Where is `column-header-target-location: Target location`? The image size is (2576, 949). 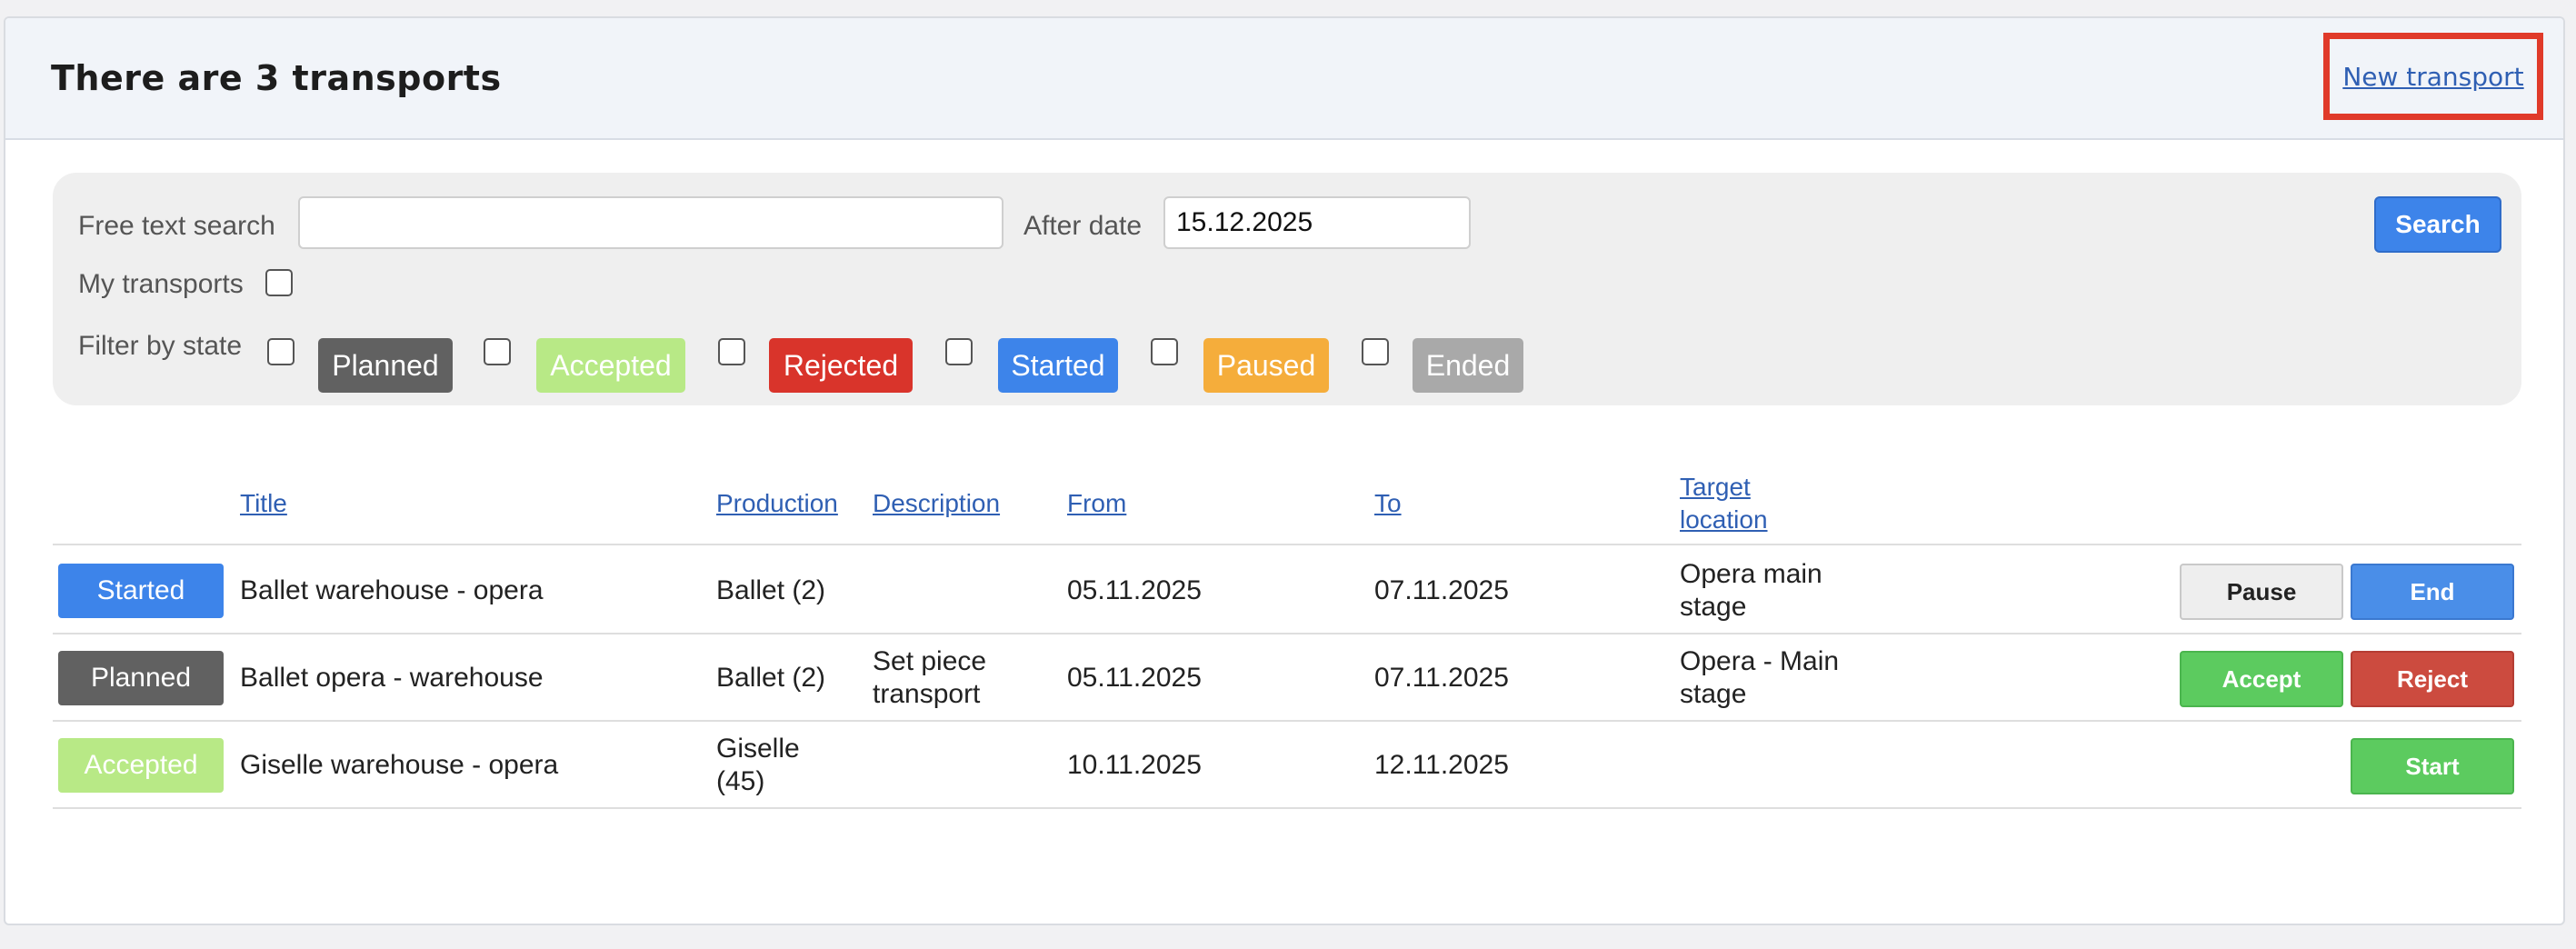 column-header-target-location: Target location is located at coordinates (1748, 504).